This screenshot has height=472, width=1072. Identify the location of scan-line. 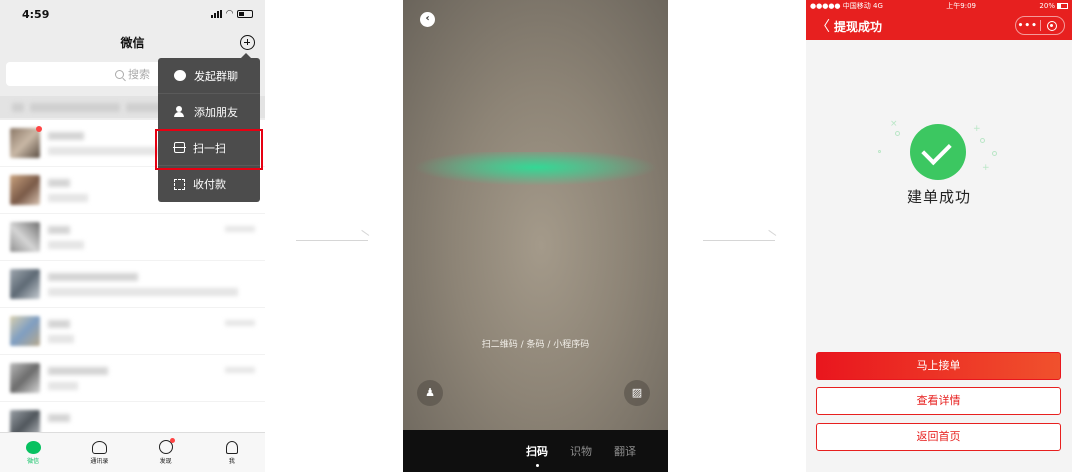
(535, 169).